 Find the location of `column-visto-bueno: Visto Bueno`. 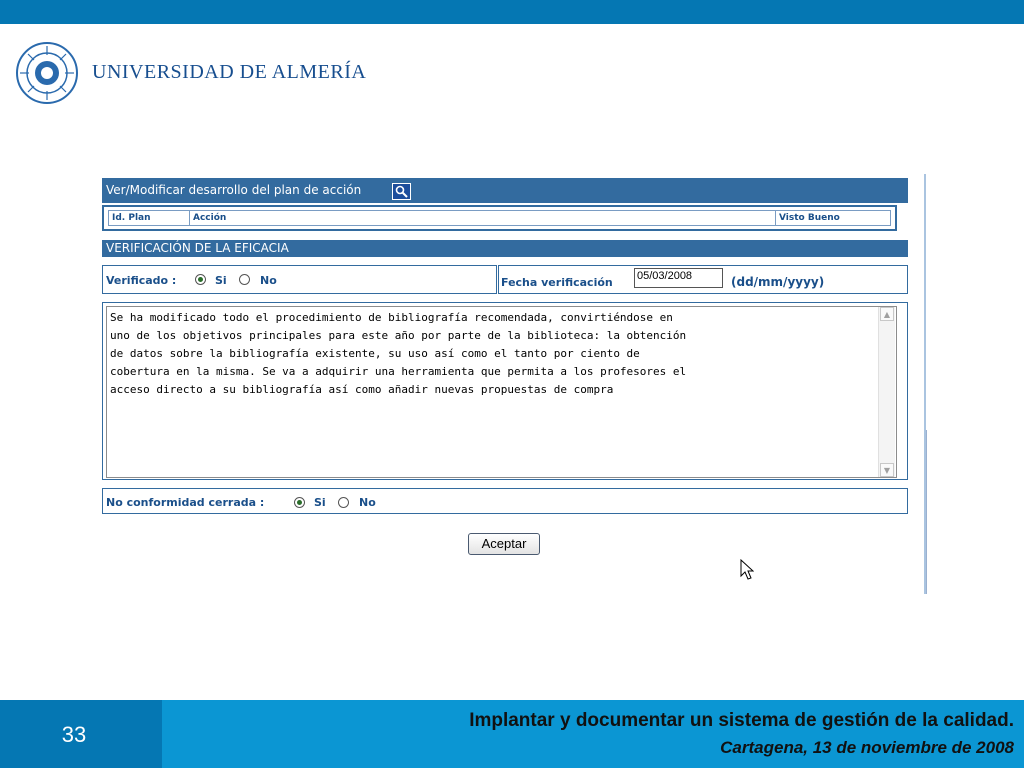

column-visto-bueno: Visto Bueno is located at coordinates (809, 218).